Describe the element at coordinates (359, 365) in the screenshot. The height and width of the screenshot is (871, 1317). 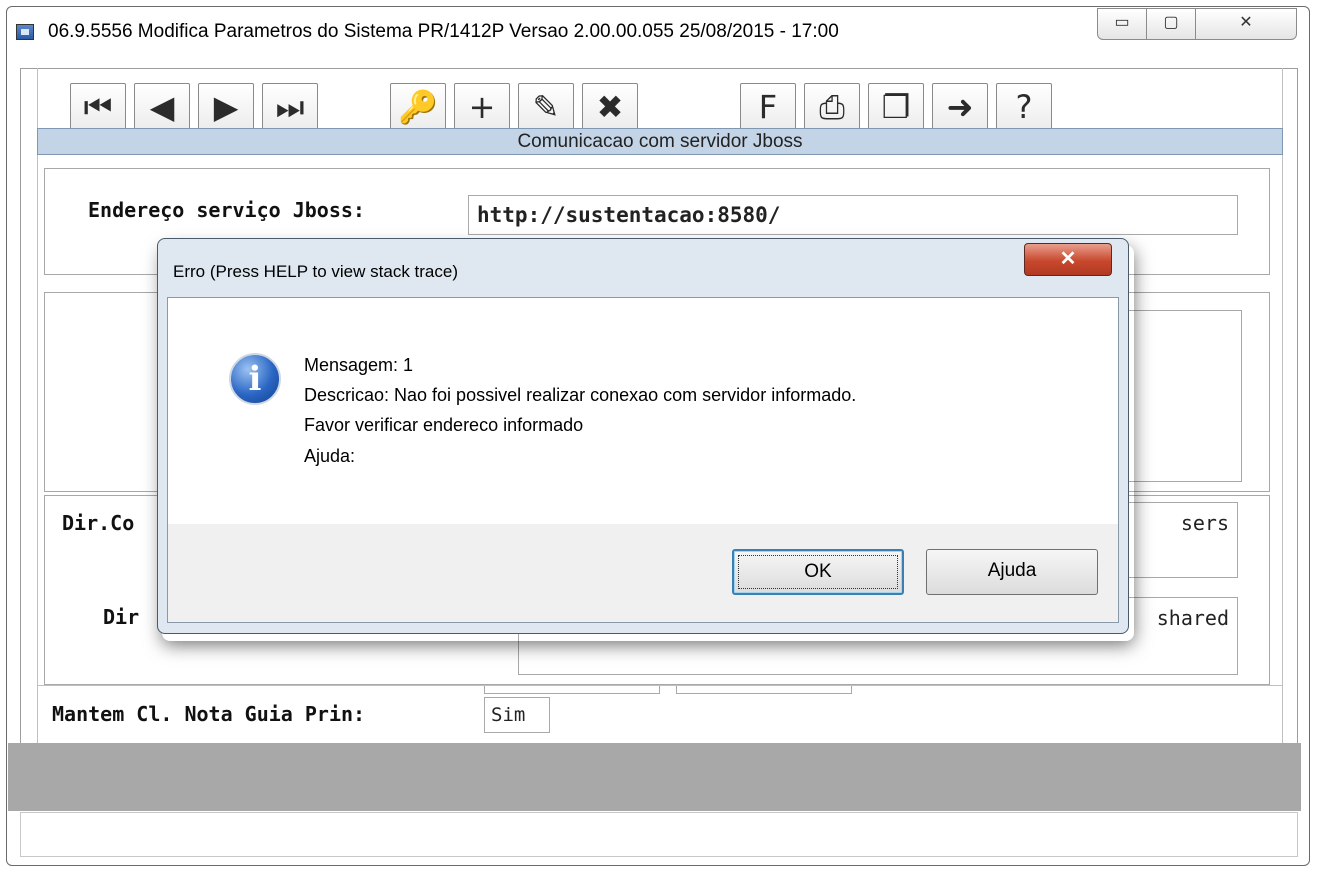
I see `message-line: Mensagem: 1` at that location.